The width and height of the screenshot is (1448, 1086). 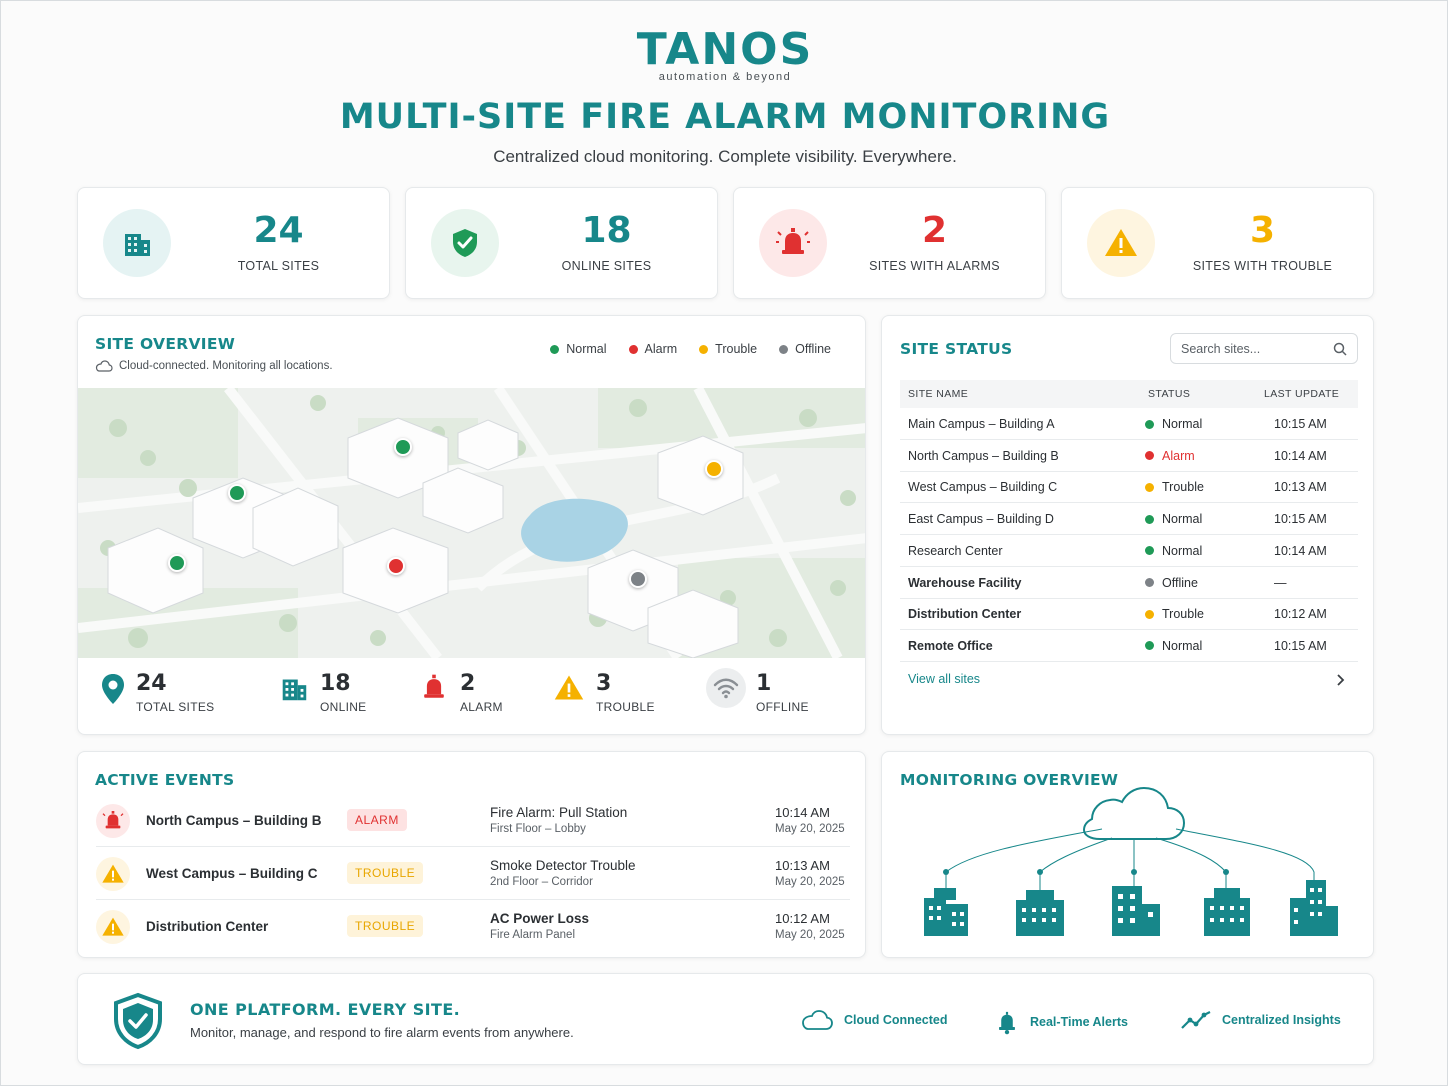 I want to click on event-time: 10:13 AM, so click(x=802, y=865).